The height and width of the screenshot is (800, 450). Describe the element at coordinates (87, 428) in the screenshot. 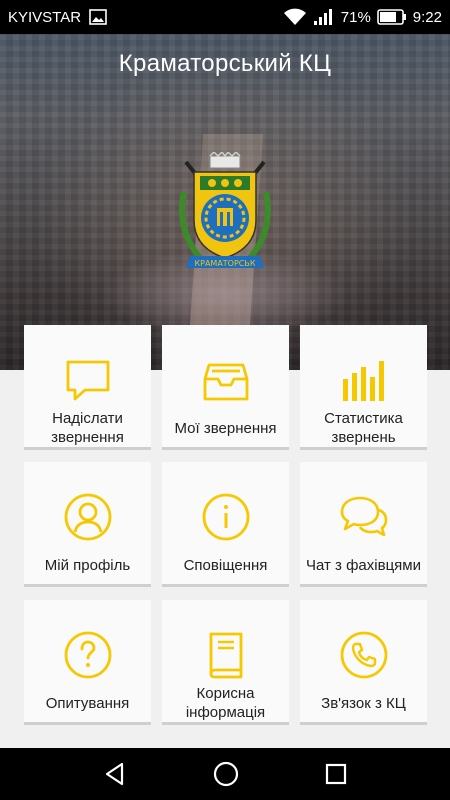

I see `menu-label: Надіслати звернення` at that location.